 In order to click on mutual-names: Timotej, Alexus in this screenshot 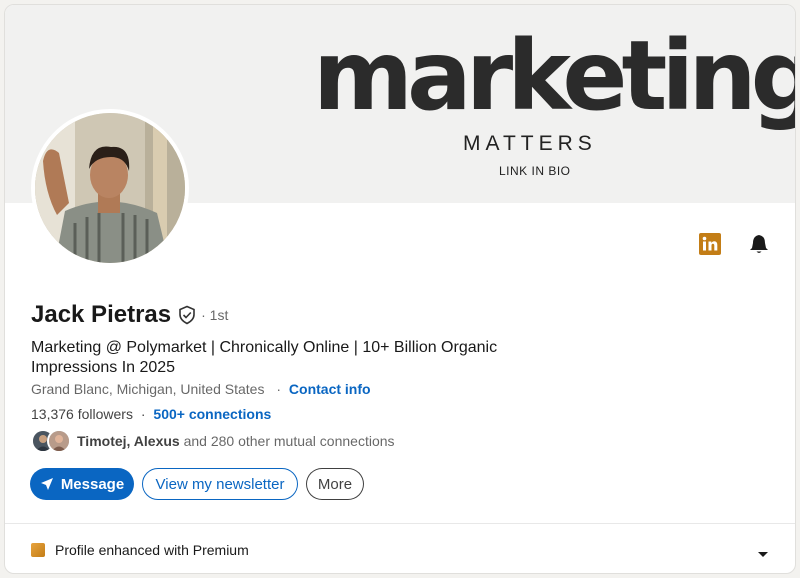, I will do `click(128, 441)`.